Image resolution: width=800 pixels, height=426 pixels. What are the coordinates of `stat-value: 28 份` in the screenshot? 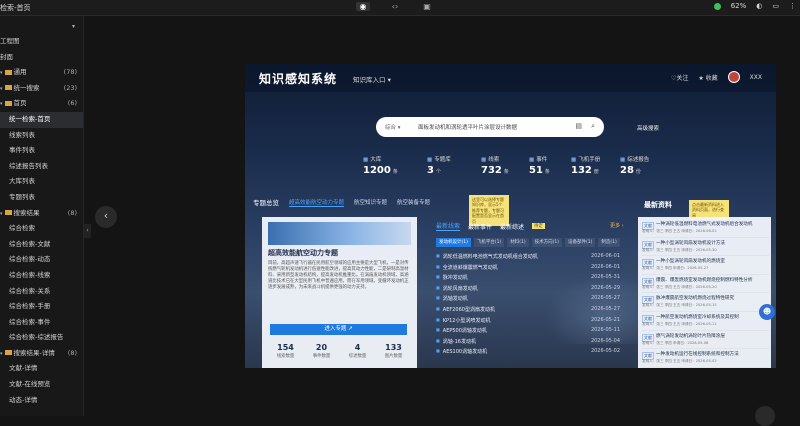 It's located at (645, 170).